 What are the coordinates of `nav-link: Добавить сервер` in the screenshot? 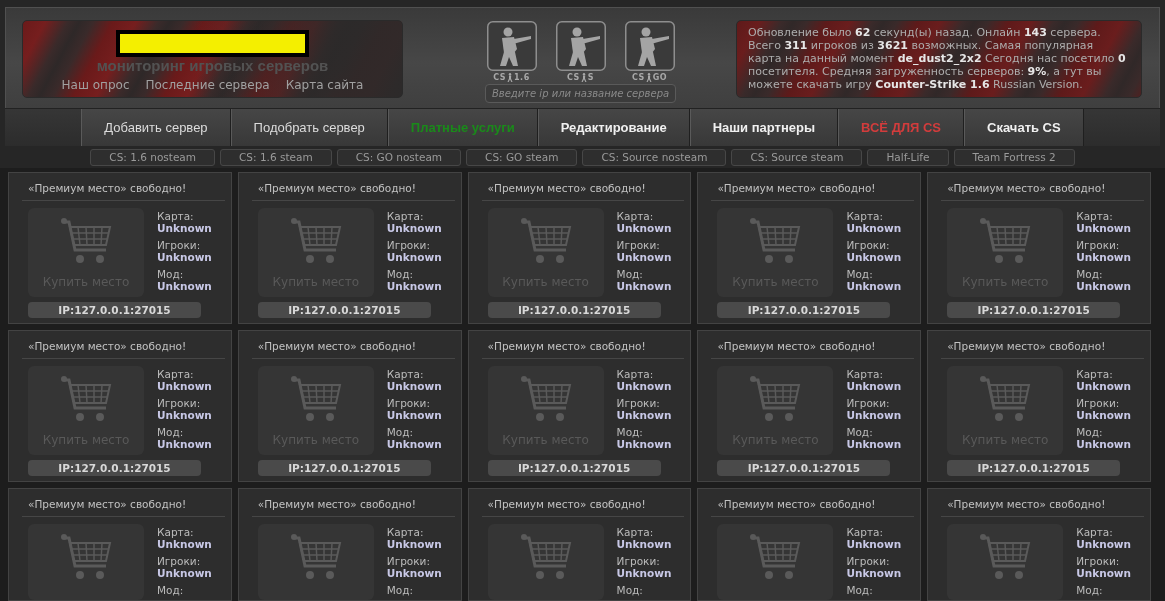 It's located at (156, 127).